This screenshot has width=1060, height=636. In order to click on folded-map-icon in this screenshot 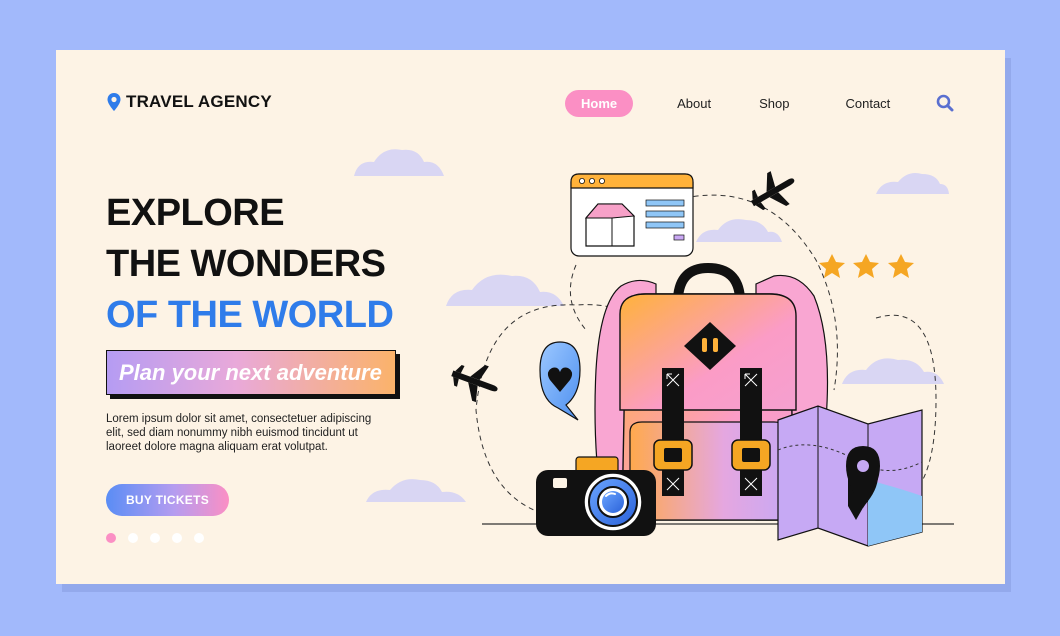, I will do `click(850, 476)`.